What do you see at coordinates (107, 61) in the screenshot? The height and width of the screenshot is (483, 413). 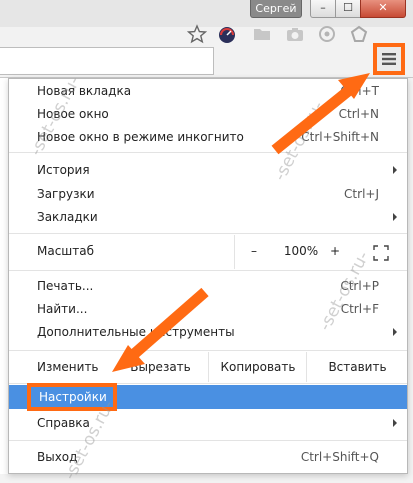 I see `address-bar` at bounding box center [107, 61].